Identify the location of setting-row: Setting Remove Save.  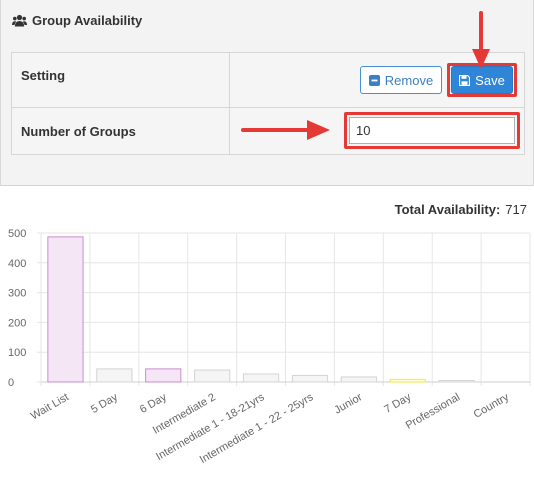
(268, 80).